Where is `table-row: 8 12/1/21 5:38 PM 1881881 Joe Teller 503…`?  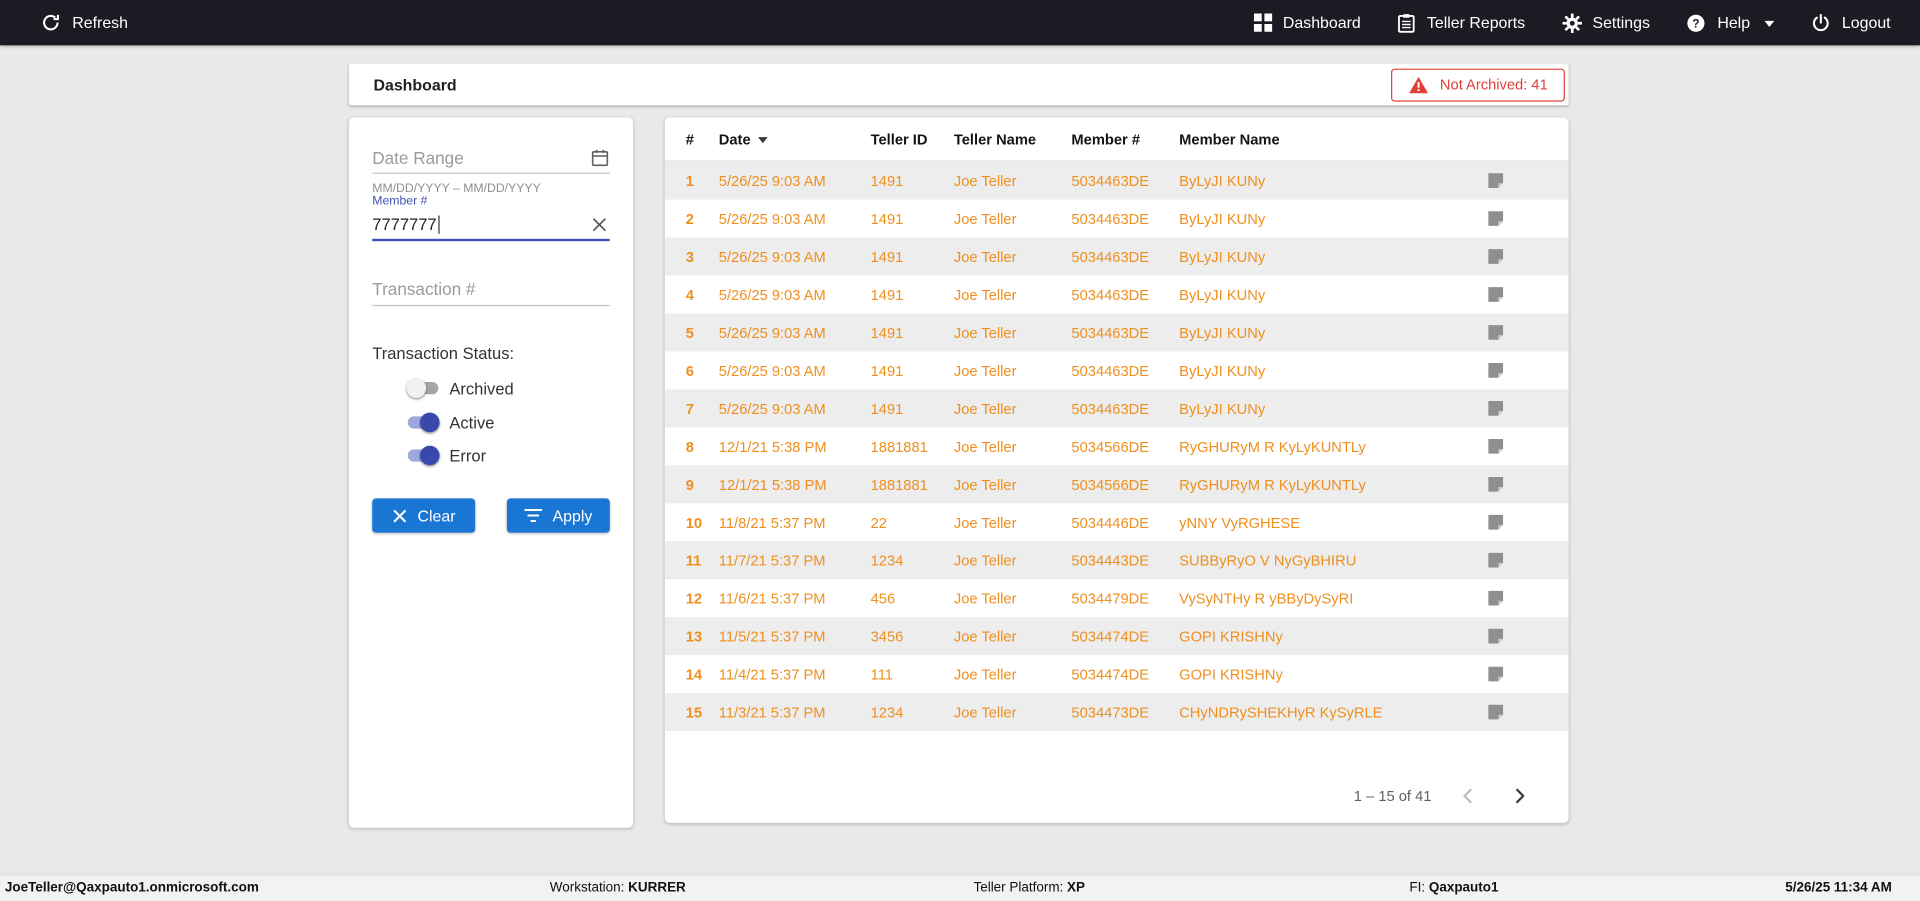
table-row: 8 12/1/21 5:38 PM 1881881 Joe Teller 503… is located at coordinates (1117, 446).